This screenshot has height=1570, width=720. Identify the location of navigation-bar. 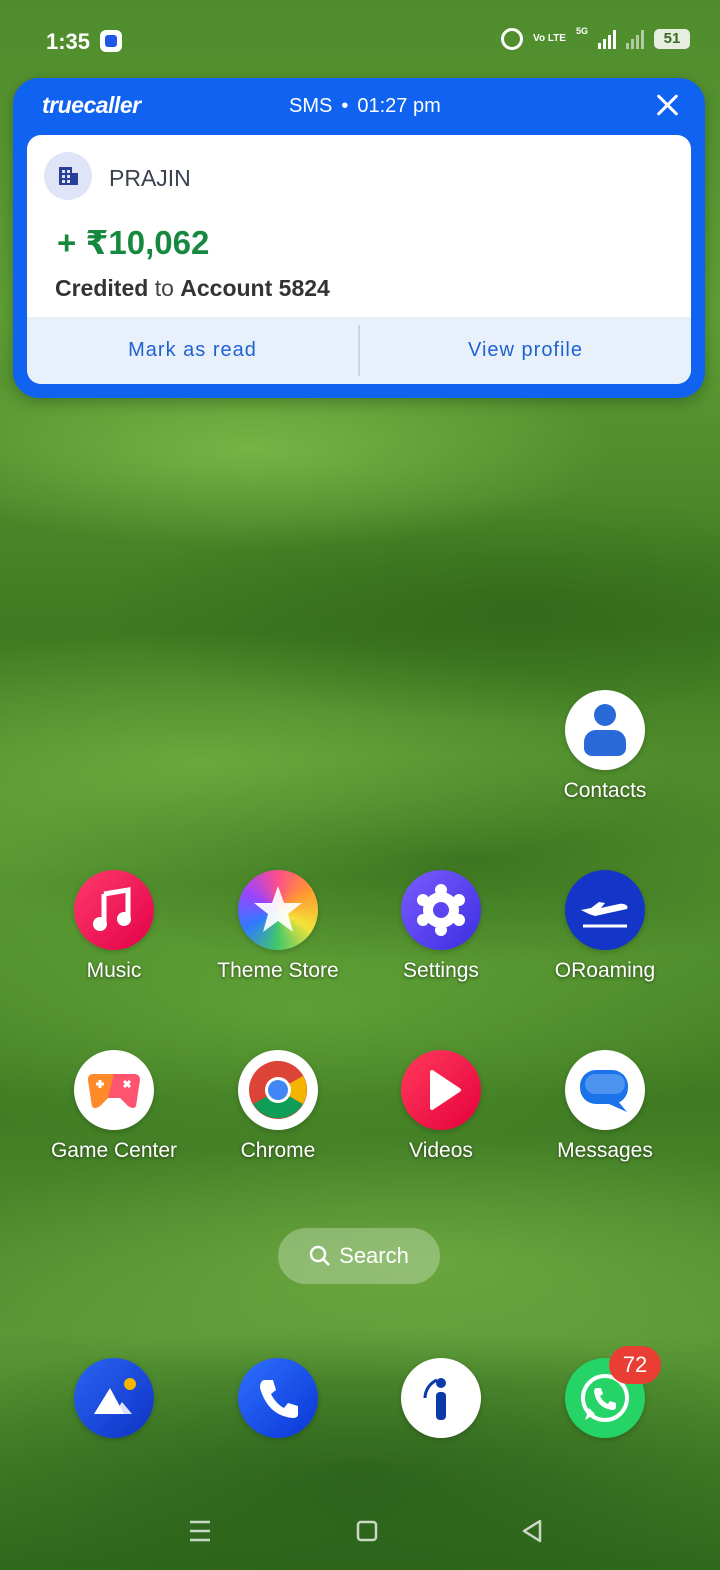
(360, 1535).